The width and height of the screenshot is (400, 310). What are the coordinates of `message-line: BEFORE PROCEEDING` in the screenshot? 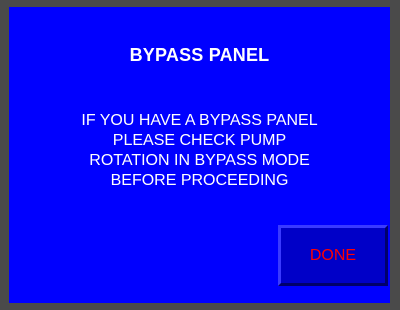 It's located at (199, 180).